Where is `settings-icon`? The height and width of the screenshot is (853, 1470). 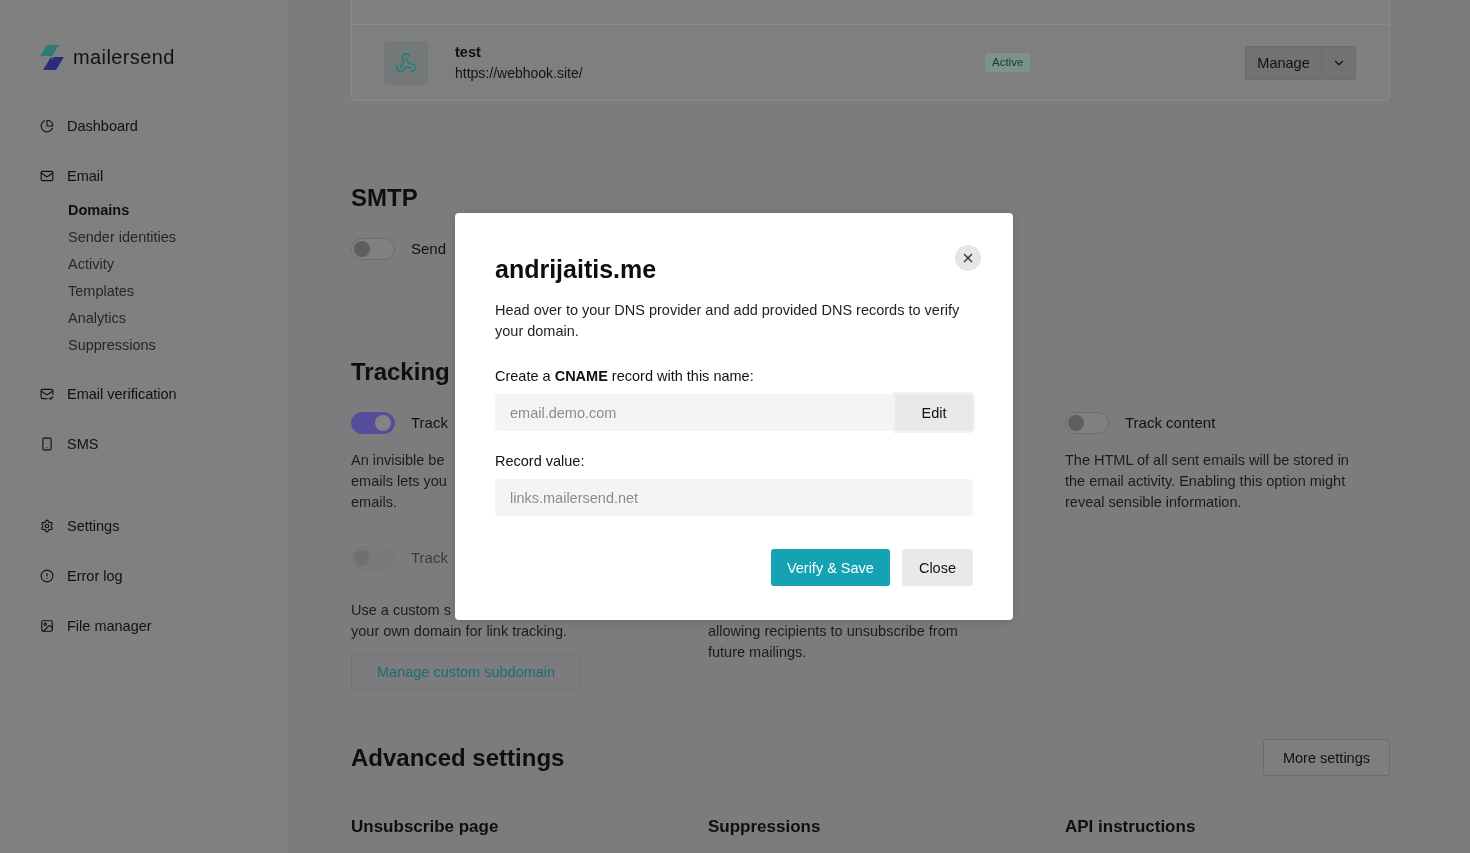 settings-icon is located at coordinates (47, 526).